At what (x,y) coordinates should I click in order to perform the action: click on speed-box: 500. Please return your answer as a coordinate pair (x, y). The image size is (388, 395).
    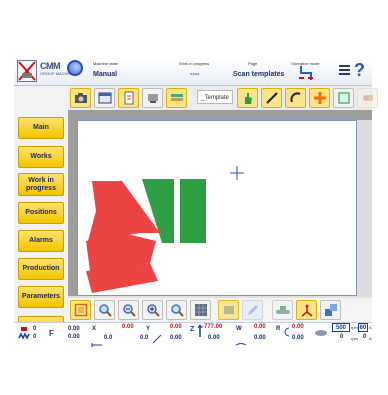
    Looking at the image, I should click on (341, 327).